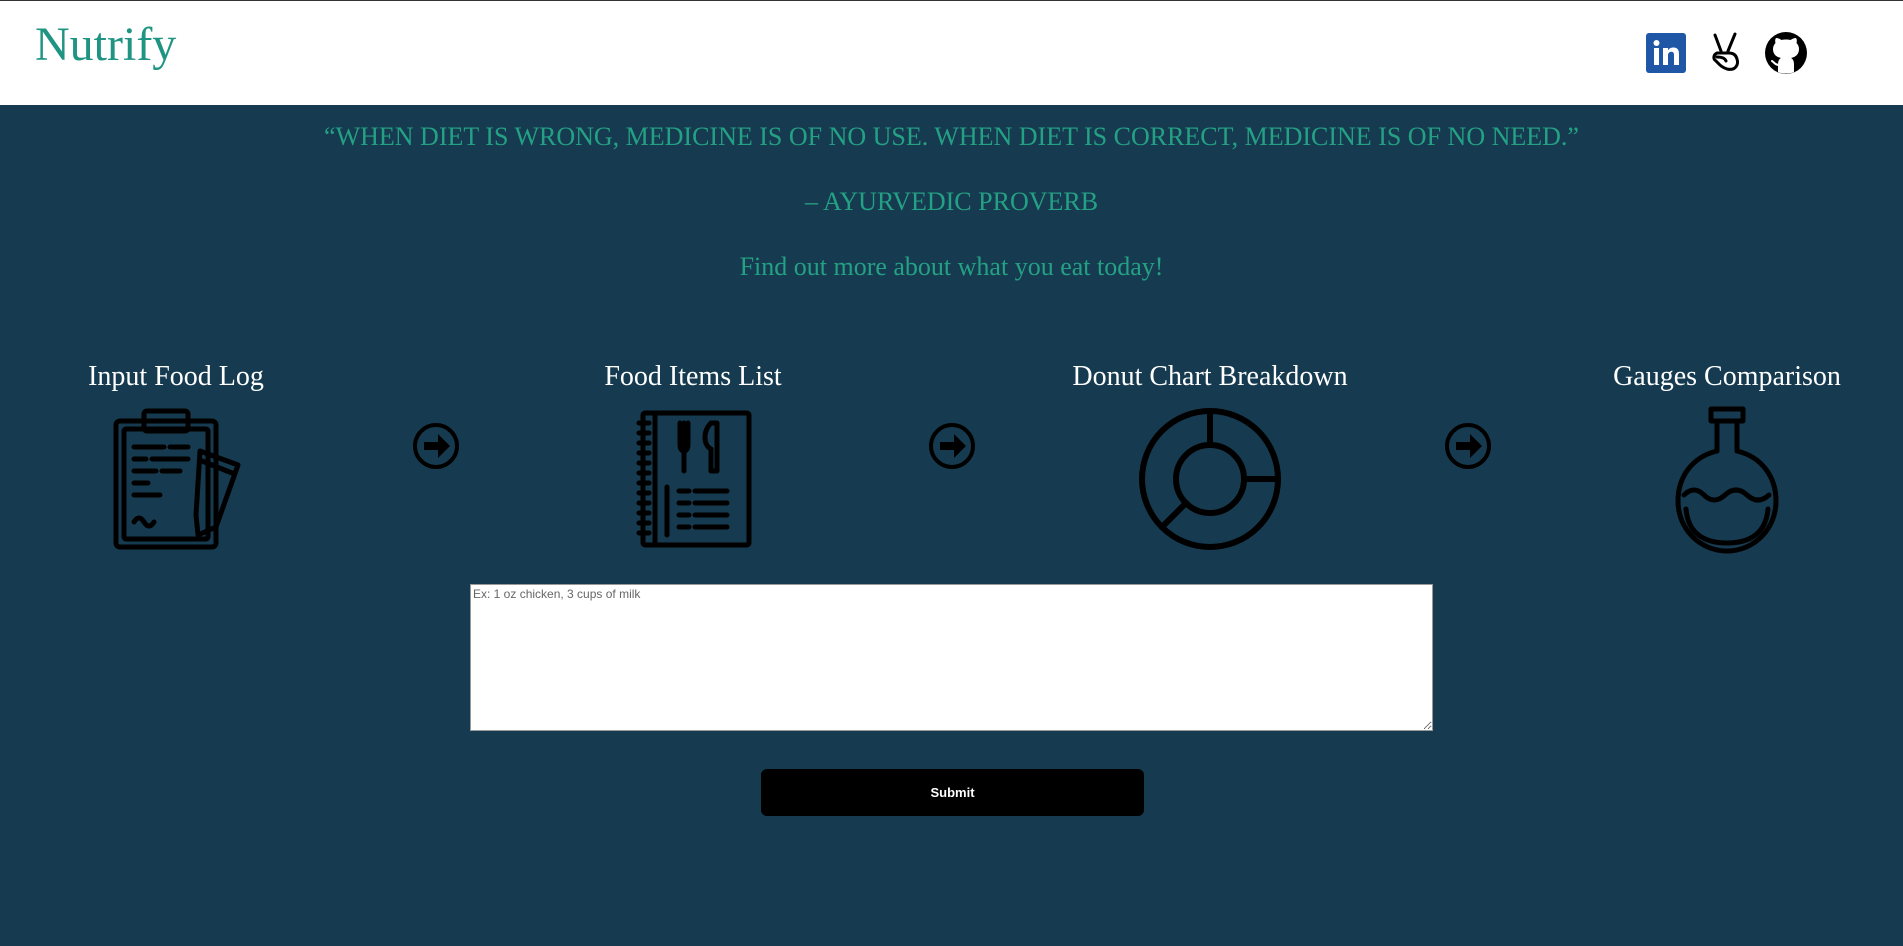 This screenshot has width=1903, height=946. I want to click on clipboard-icon, so click(177, 479).